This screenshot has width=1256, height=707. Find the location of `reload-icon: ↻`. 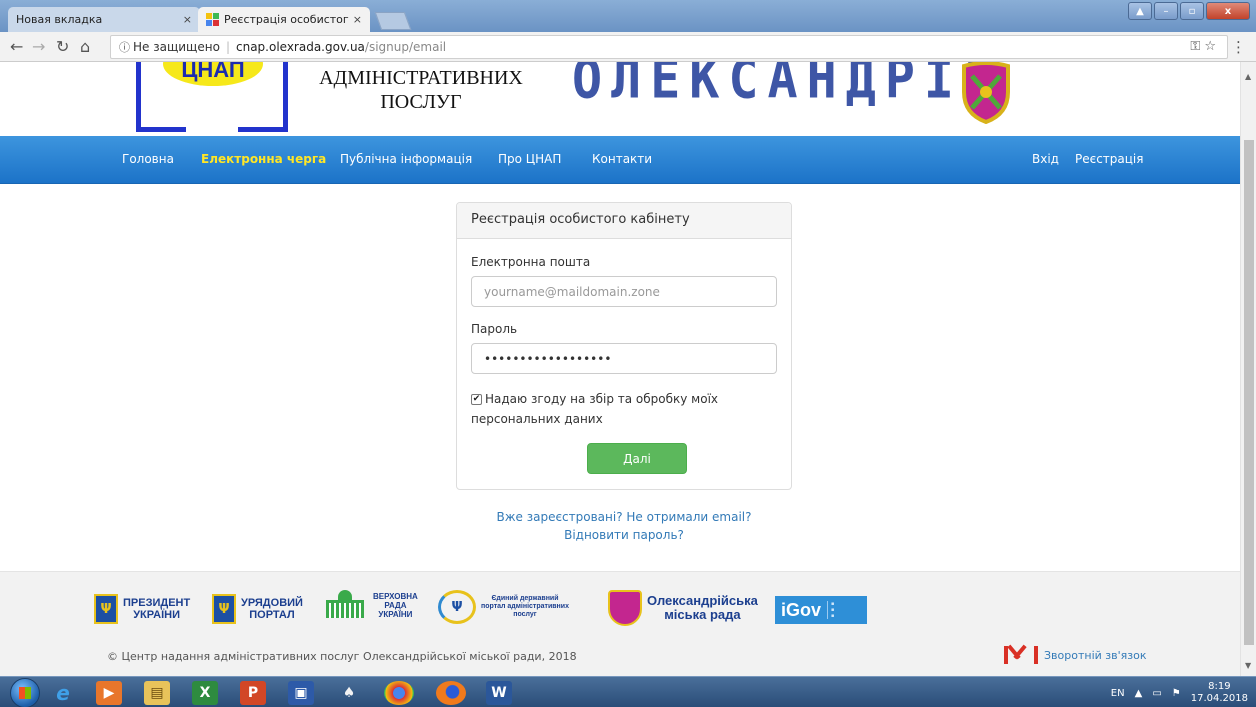

reload-icon: ↻ is located at coordinates (62, 46).